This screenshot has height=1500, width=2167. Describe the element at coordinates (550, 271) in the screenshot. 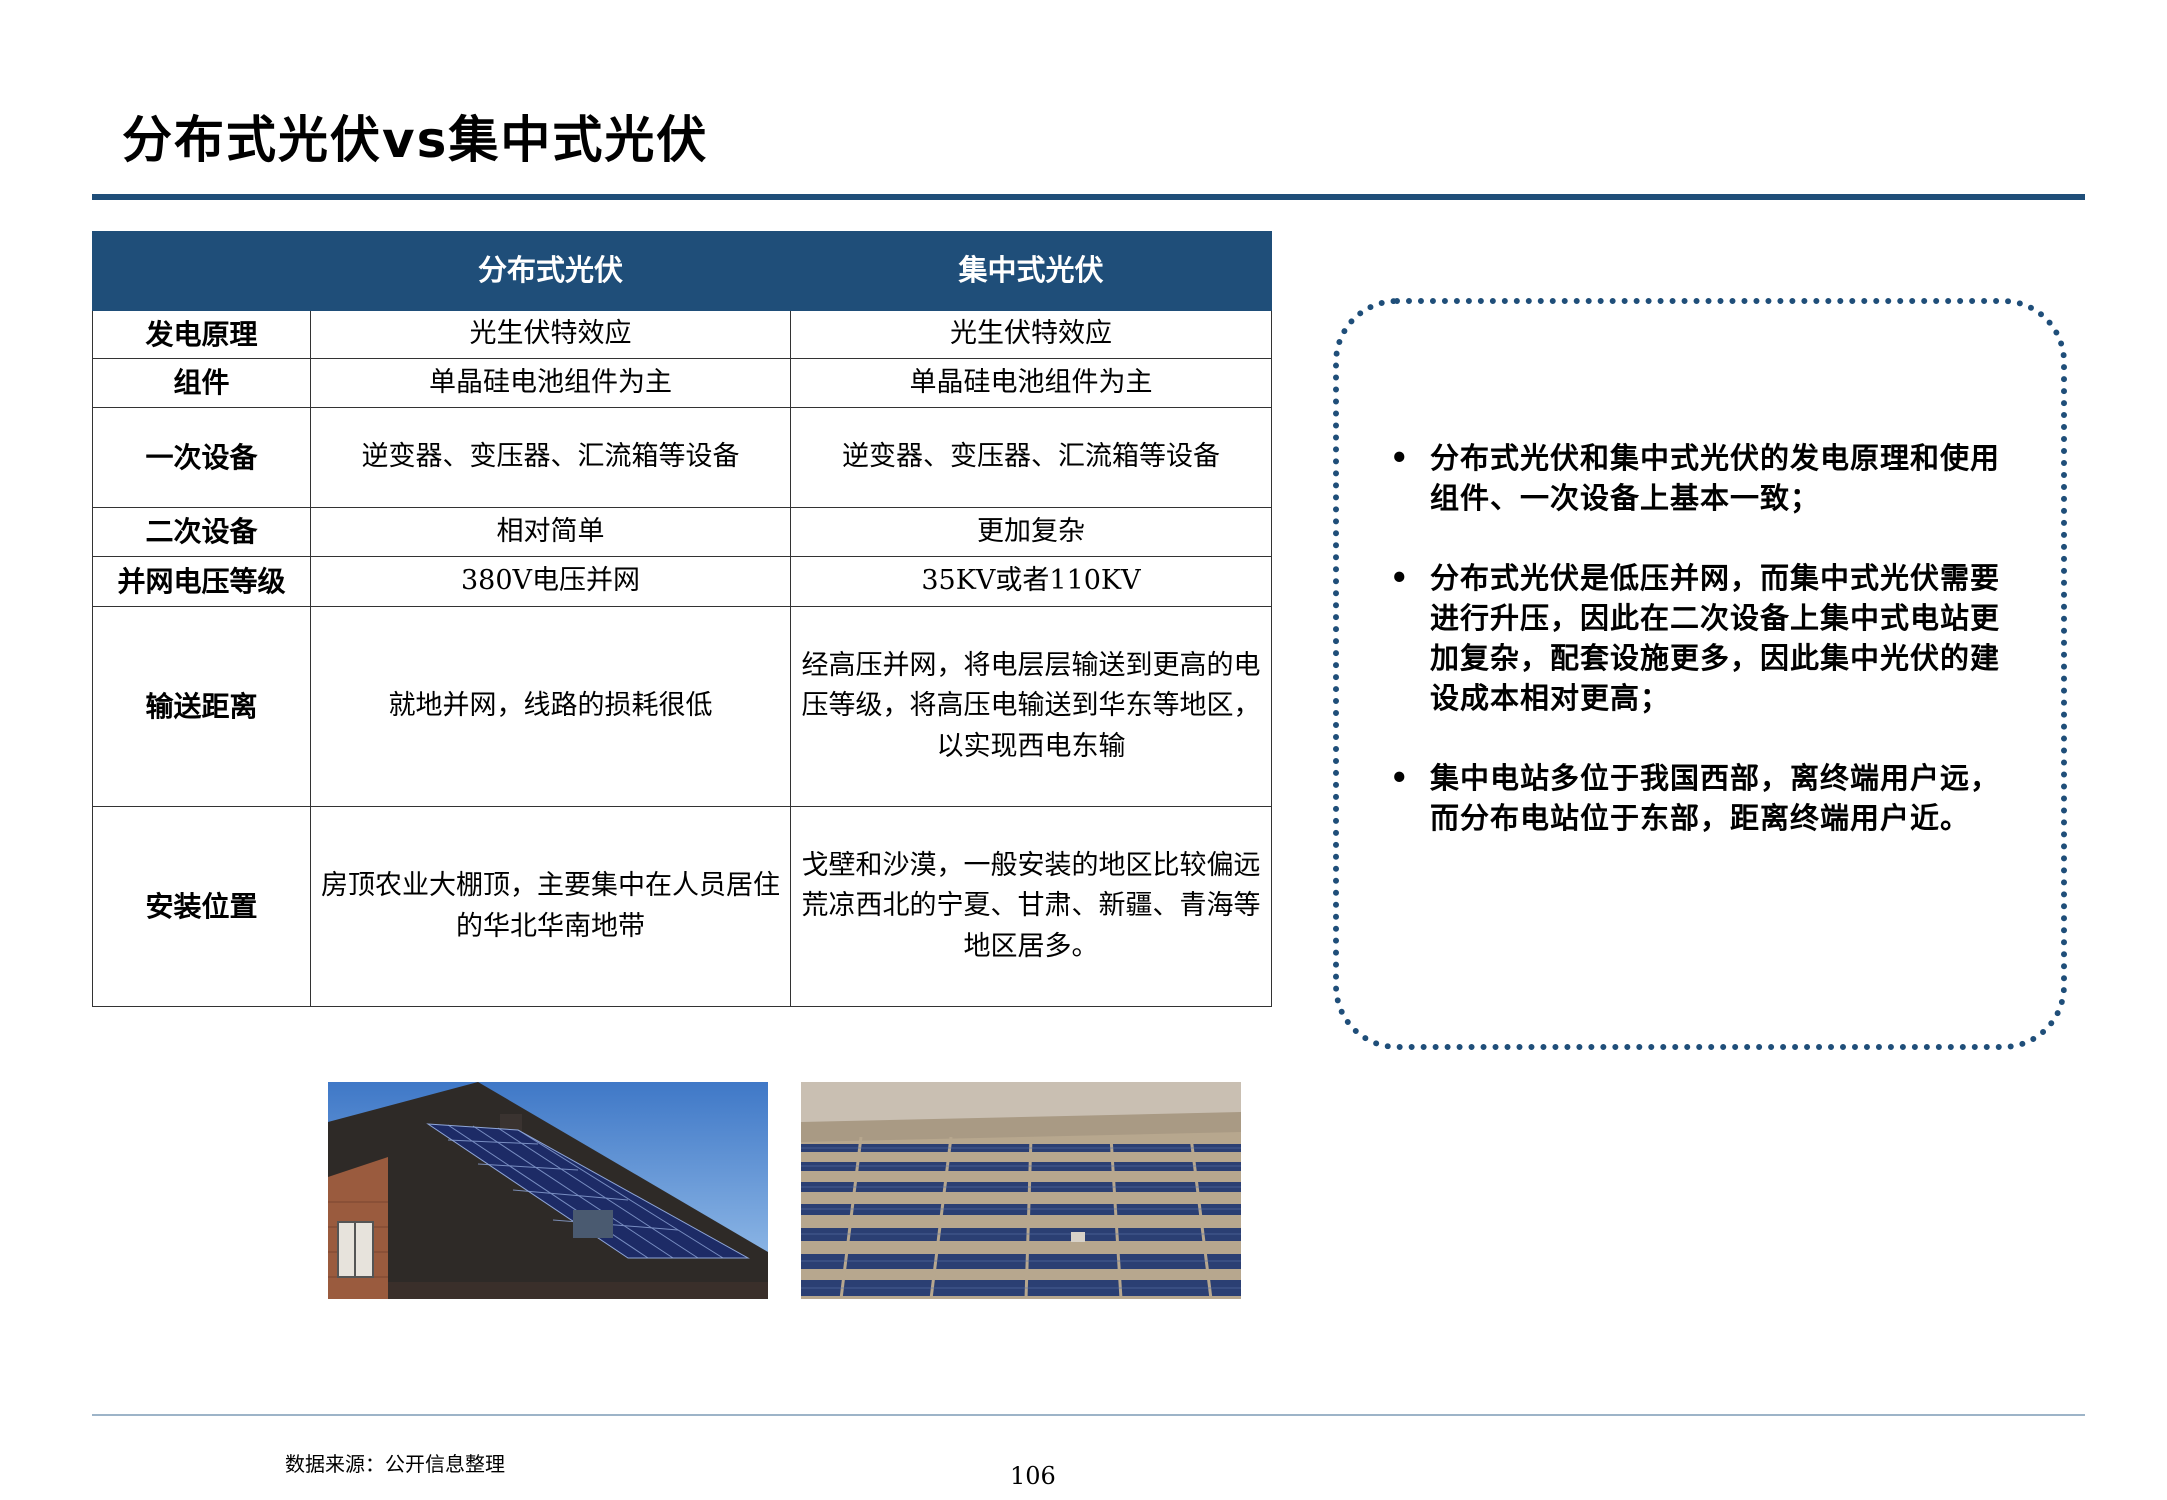

I see `header-distributed: 分布式光伏` at that location.